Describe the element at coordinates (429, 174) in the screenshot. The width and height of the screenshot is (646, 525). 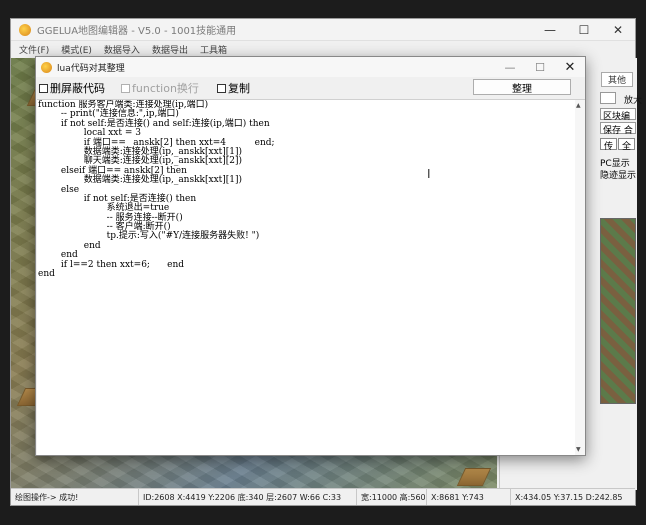
I see `text-cursor-icon: I` at that location.